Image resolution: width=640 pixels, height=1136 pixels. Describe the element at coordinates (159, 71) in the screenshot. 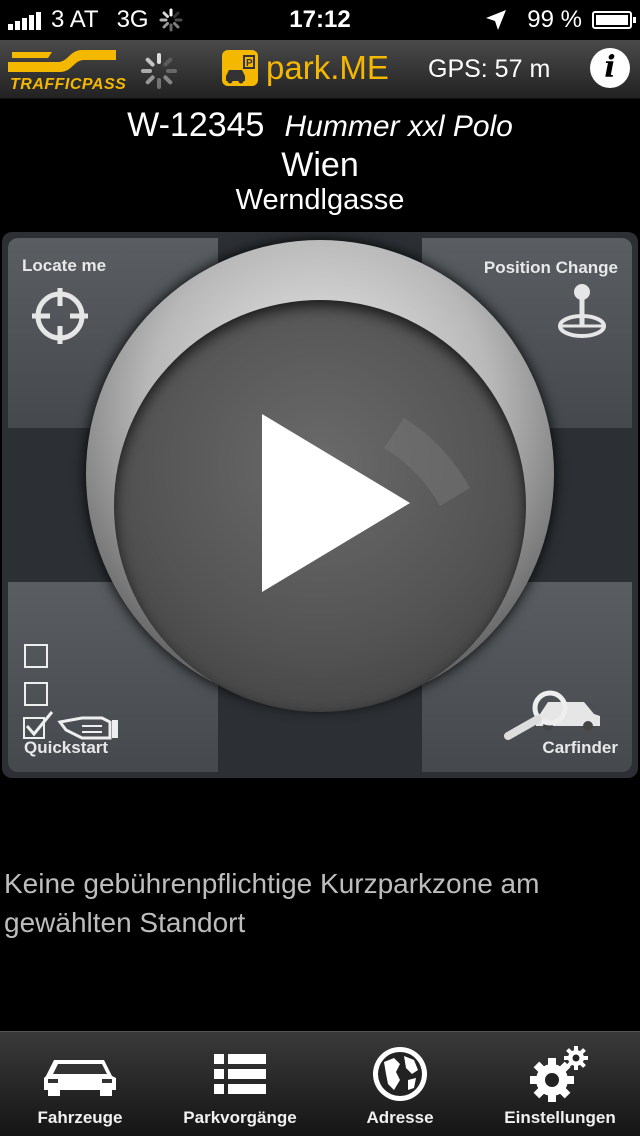

I see `loading-spinner-icon` at that location.